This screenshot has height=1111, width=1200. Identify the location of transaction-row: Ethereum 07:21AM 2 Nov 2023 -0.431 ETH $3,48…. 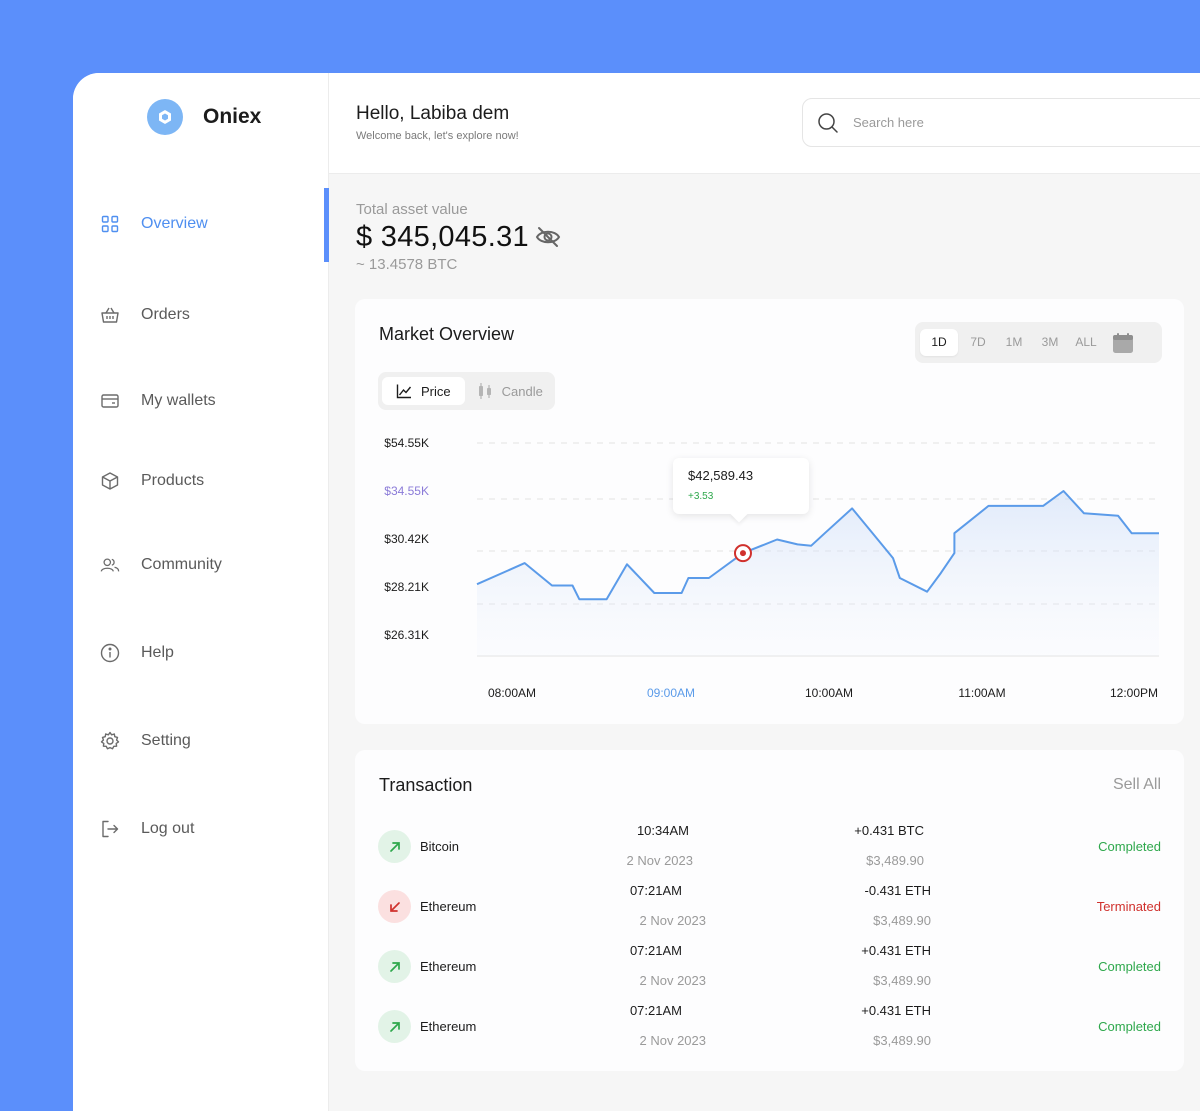
(769, 916).